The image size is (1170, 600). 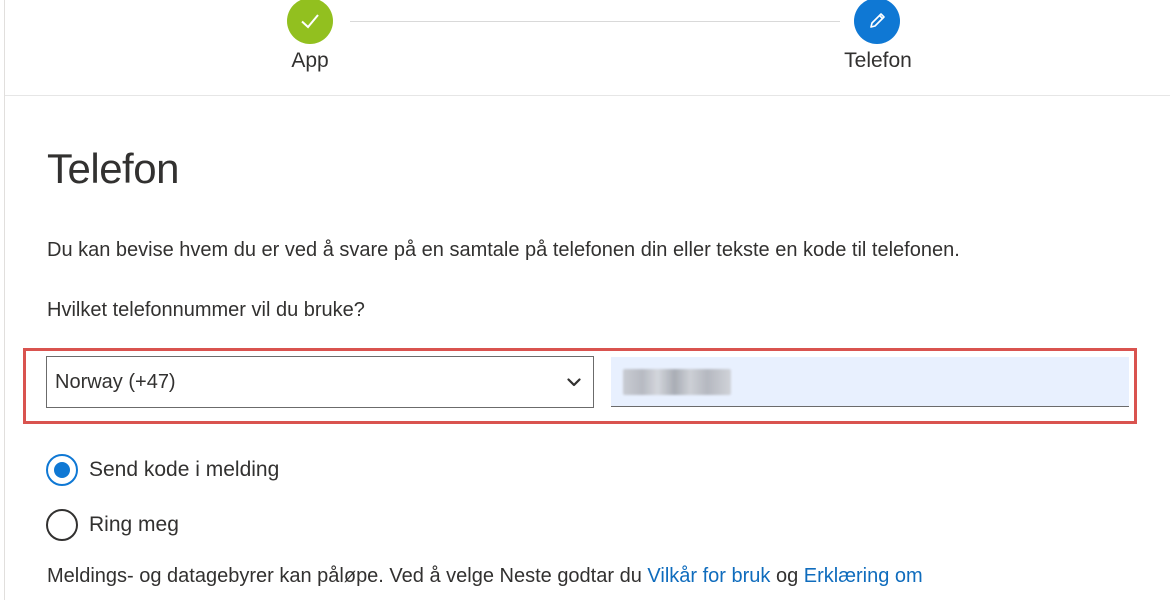 I want to click on option-call-me-label: Ring meg, so click(x=134, y=524).